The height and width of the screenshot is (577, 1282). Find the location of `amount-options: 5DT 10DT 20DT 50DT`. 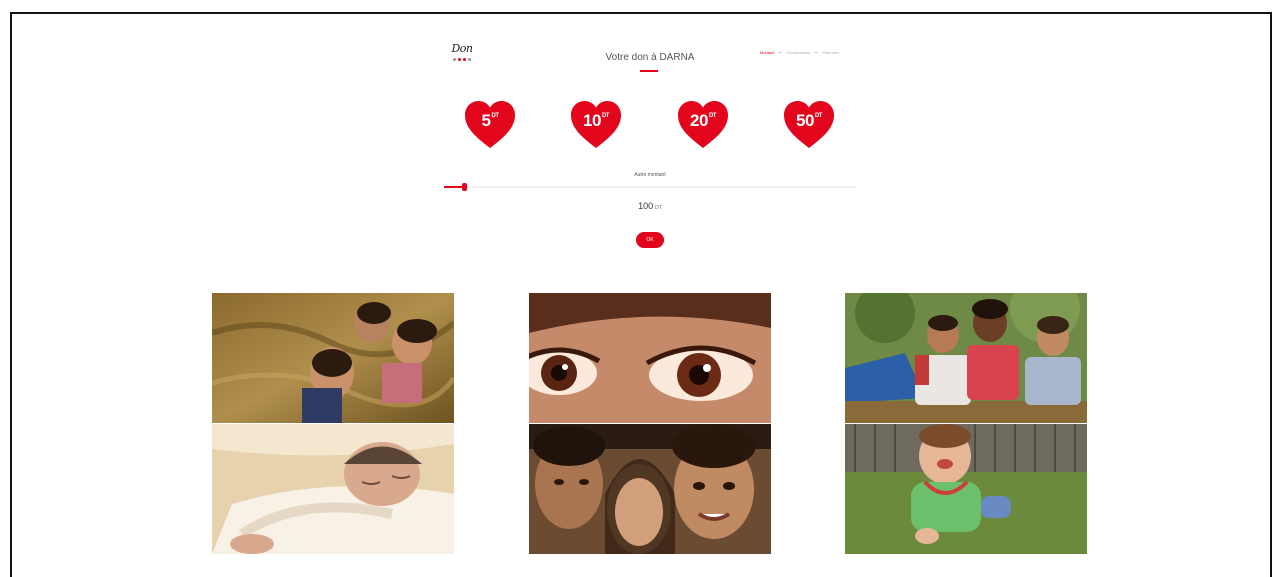

amount-options: 5DT 10DT 20DT 50DT is located at coordinates (650, 126).